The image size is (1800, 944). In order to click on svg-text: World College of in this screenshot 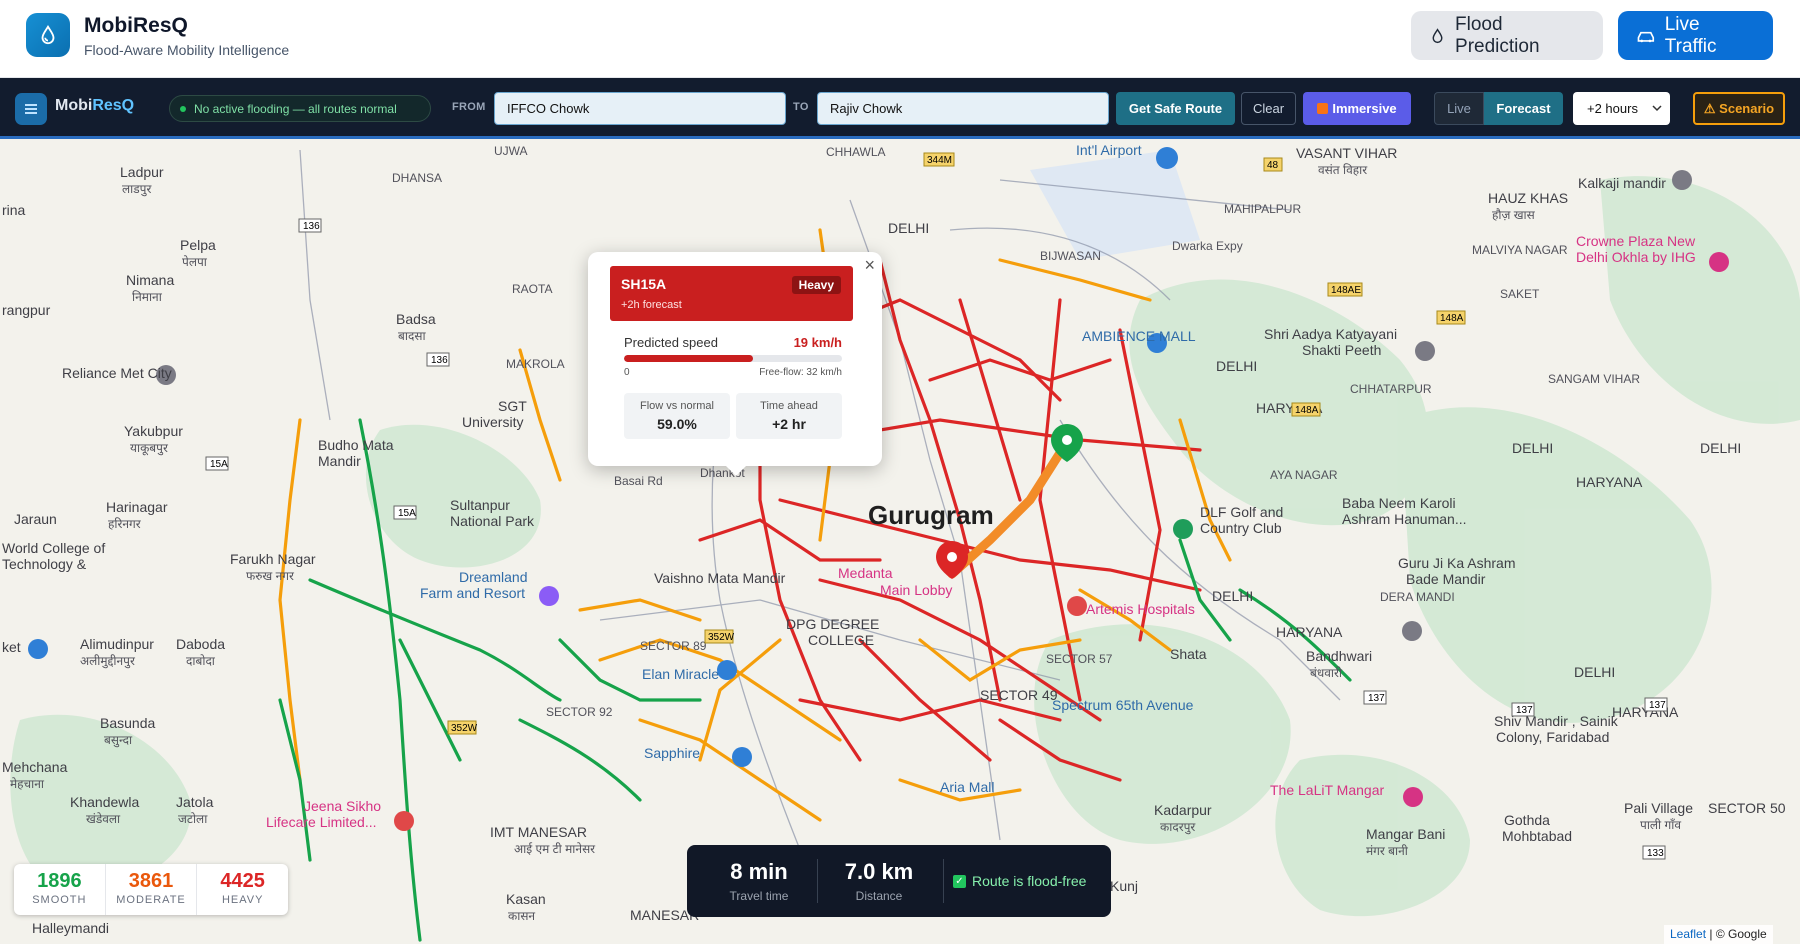, I will do `click(53, 548)`.